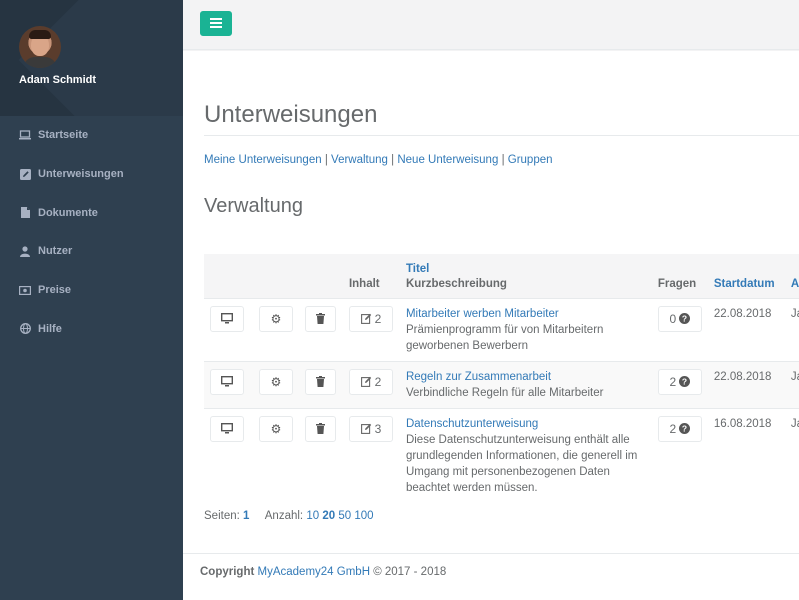  What do you see at coordinates (284, 516) in the screenshot?
I see `count-label: Anzahl:` at bounding box center [284, 516].